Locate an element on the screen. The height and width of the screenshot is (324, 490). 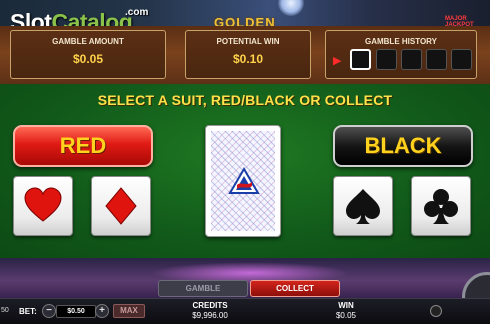
credits-value: $9,996.00 is located at coordinates (210, 315).